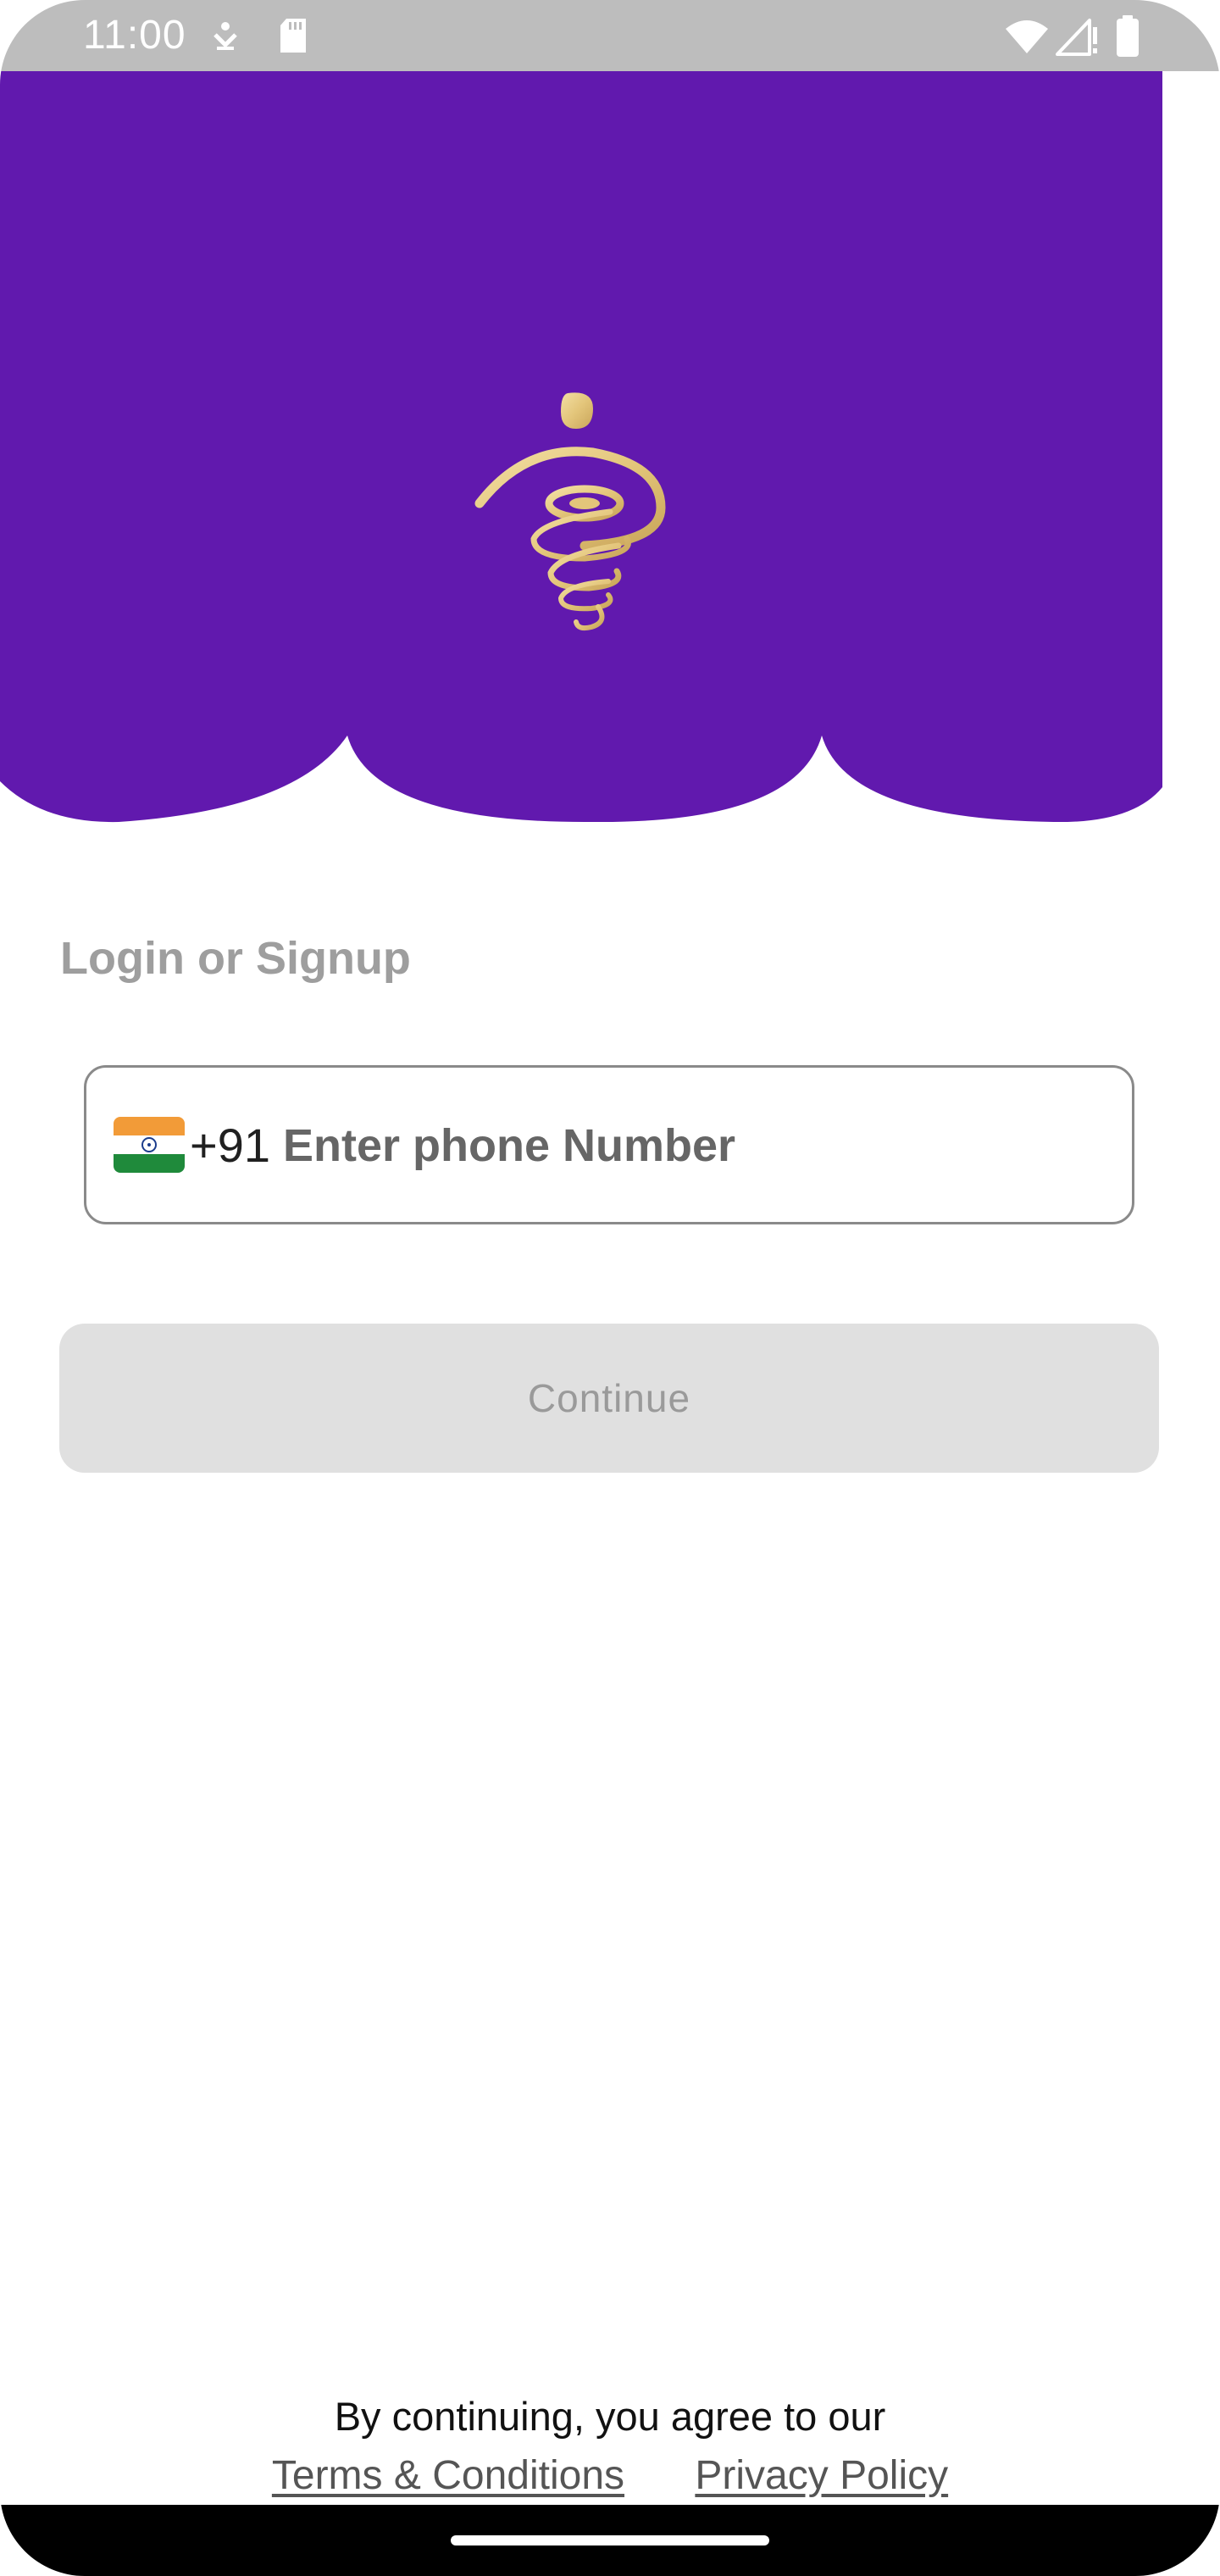 This screenshot has height=2576, width=1220. What do you see at coordinates (293, 37) in the screenshot?
I see `sd-card-icon` at bounding box center [293, 37].